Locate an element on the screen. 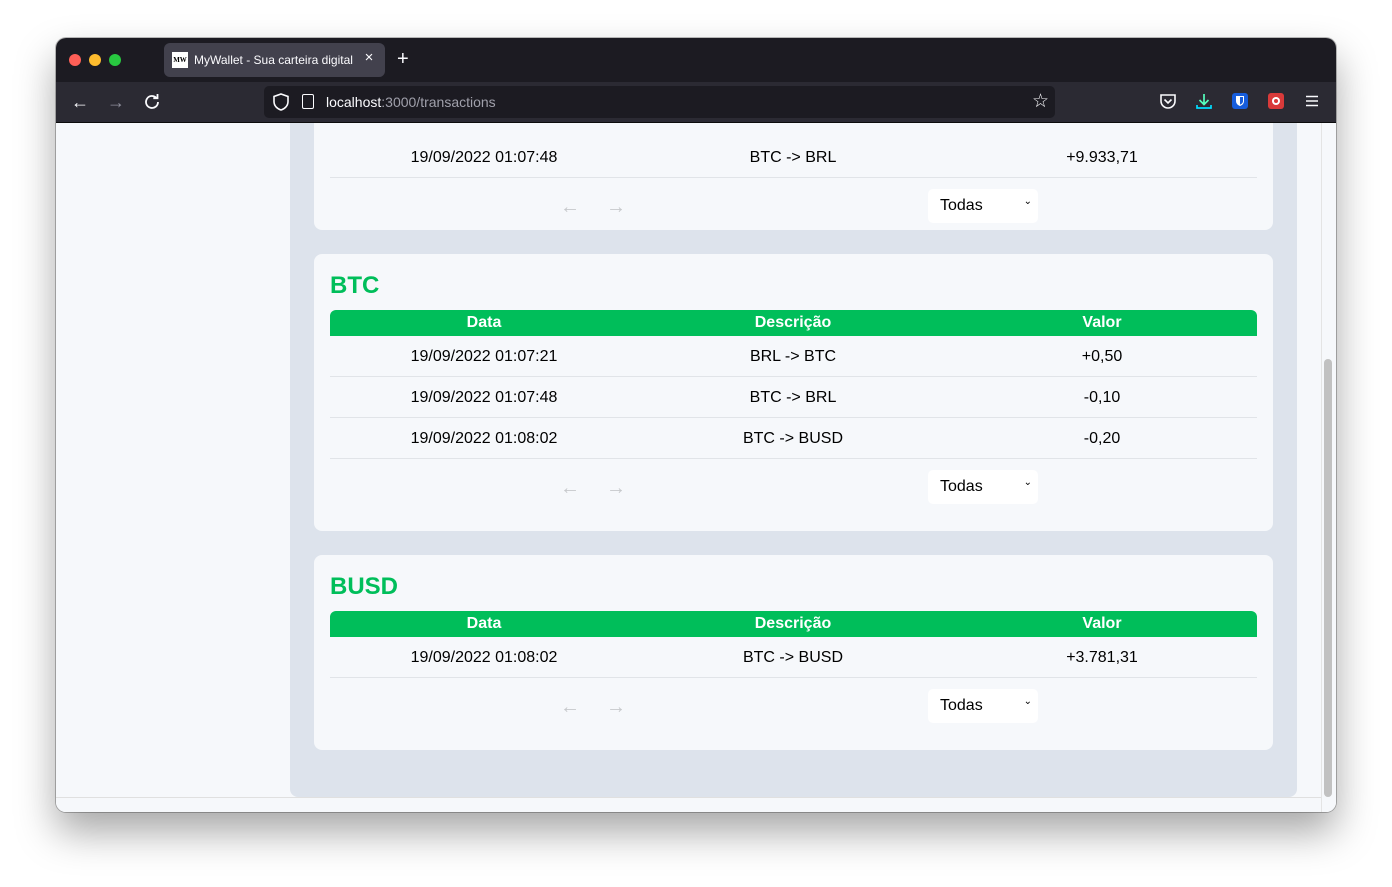 This screenshot has height=887, width=1392. zoom-window-button is located at coordinates (115, 60).